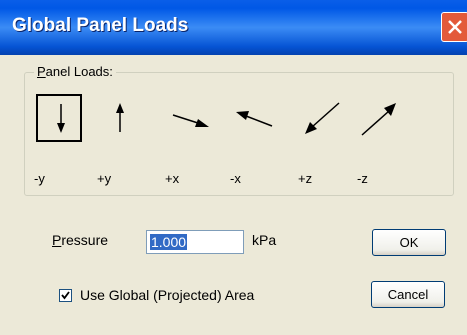 This screenshot has height=335, width=467. What do you see at coordinates (167, 295) in the screenshot?
I see `use-global-area-label: Use Global (Projected) Area` at bounding box center [167, 295].